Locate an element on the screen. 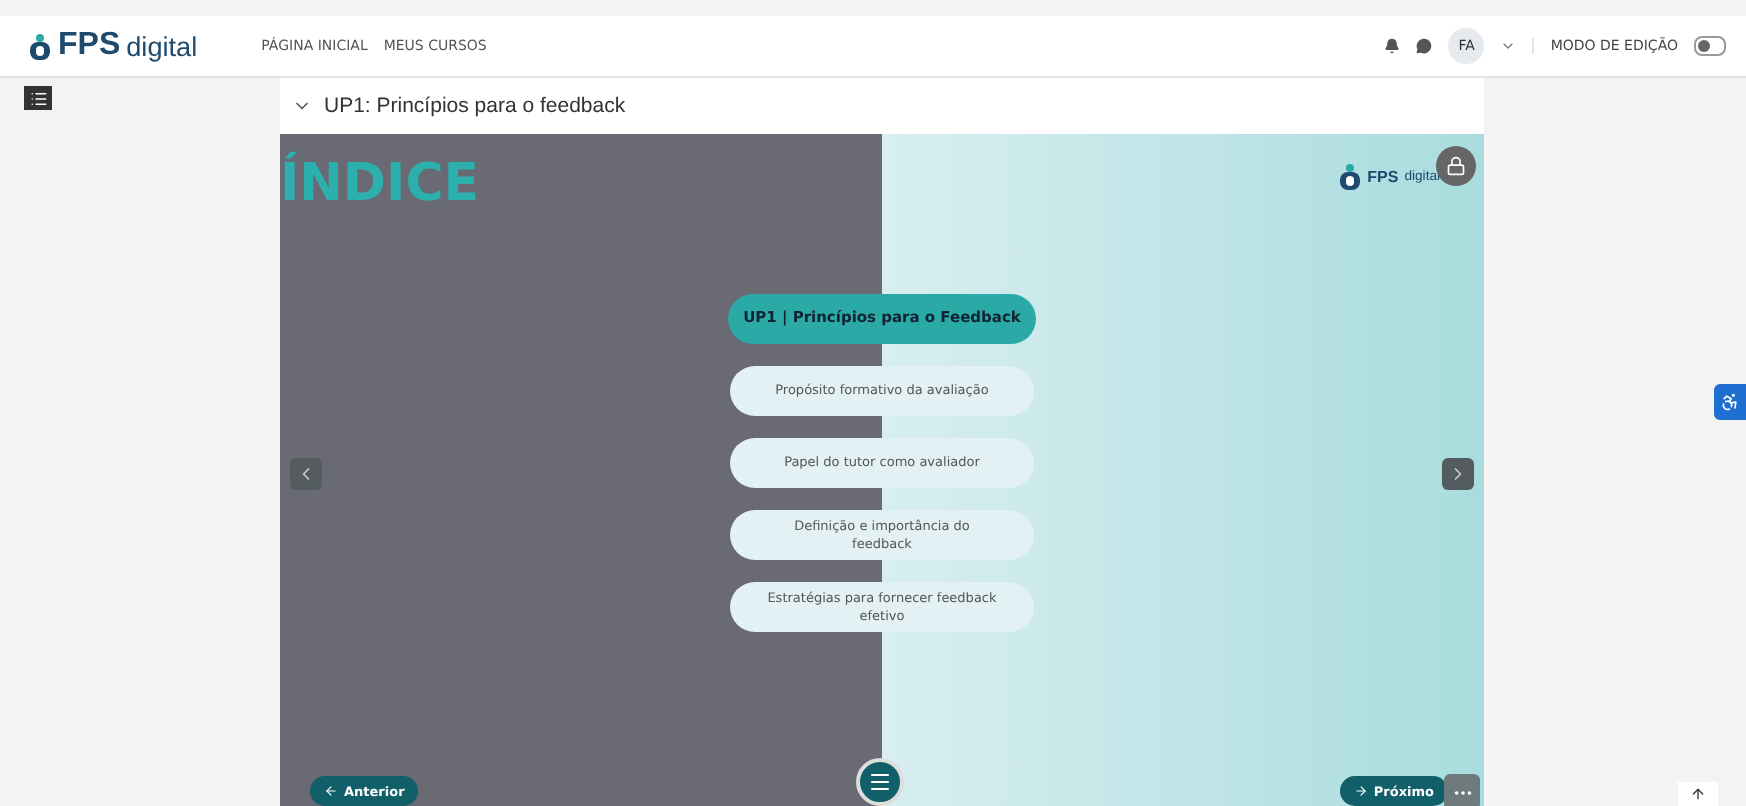  arrow-right-icon is located at coordinates (1360, 791).